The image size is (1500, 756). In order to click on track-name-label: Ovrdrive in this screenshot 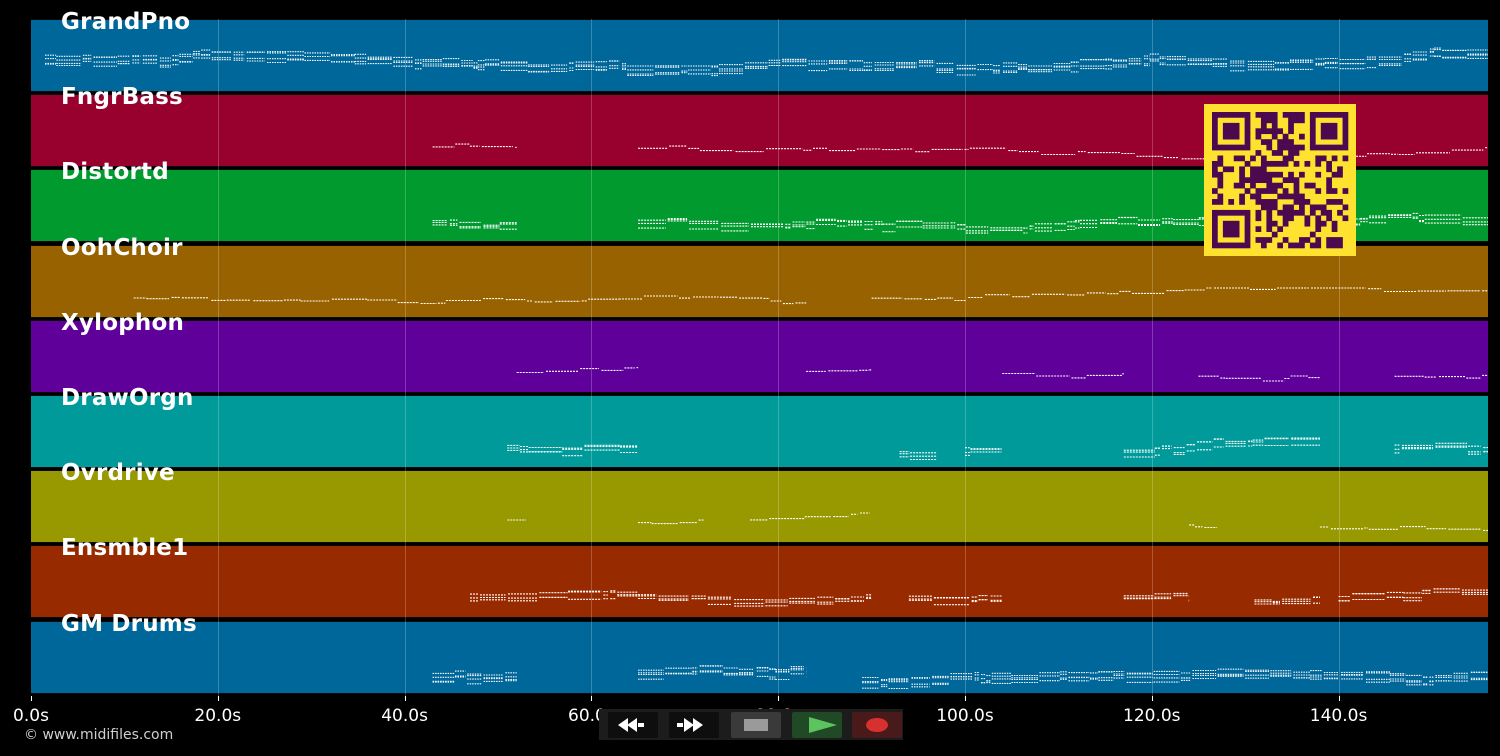, I will do `click(118, 473)`.